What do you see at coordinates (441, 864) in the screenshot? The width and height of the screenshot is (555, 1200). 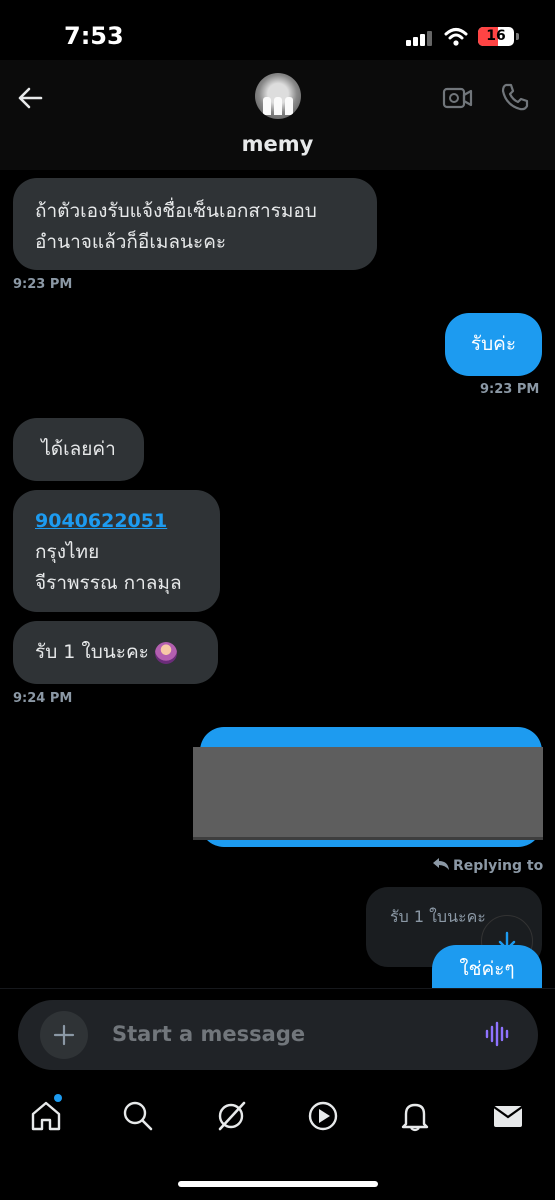 I see `reply-icon` at bounding box center [441, 864].